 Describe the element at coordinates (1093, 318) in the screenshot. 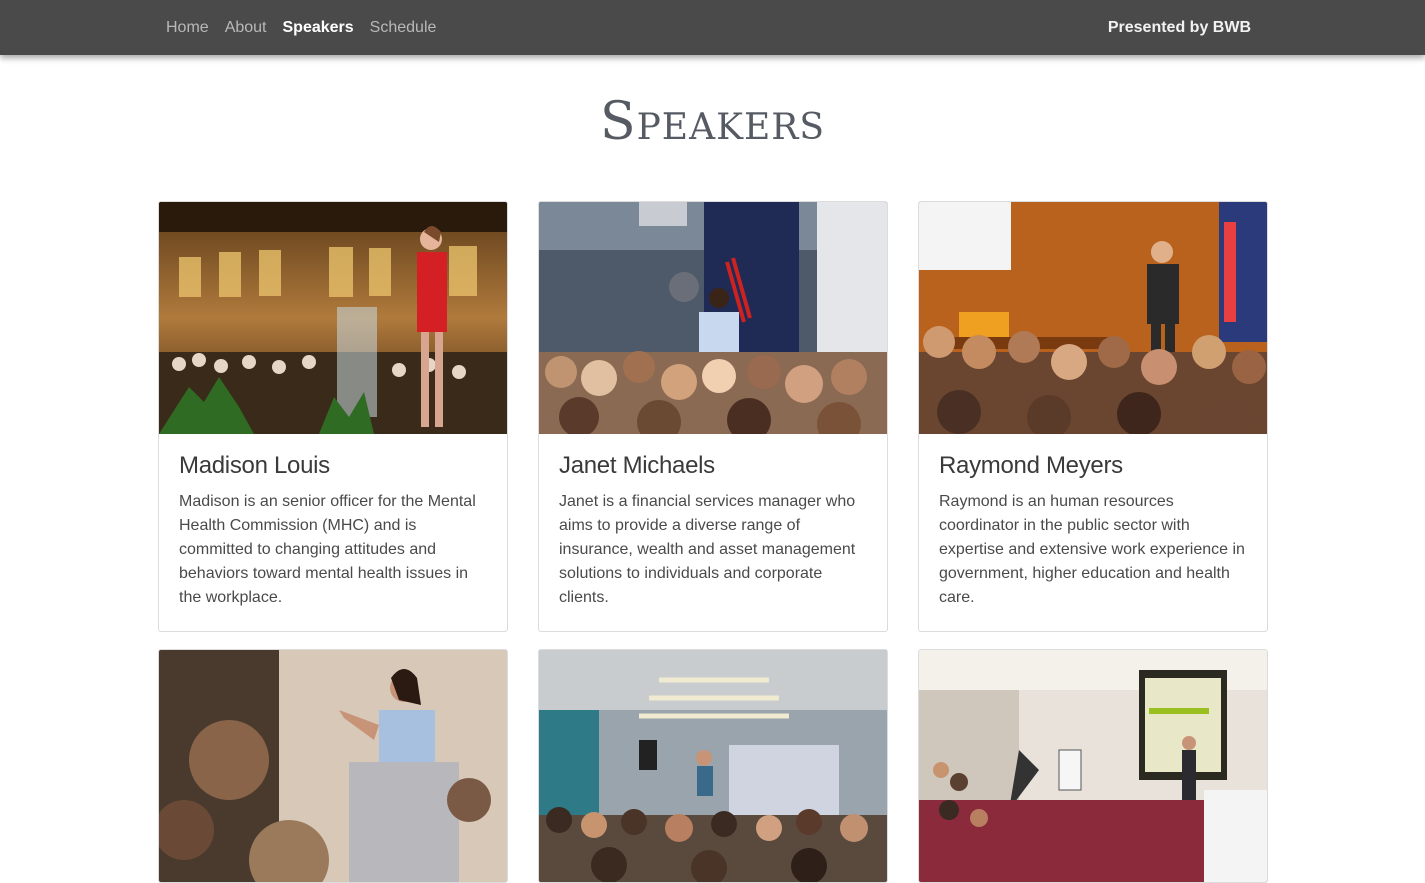

I see `speaker-photo-raymond` at that location.